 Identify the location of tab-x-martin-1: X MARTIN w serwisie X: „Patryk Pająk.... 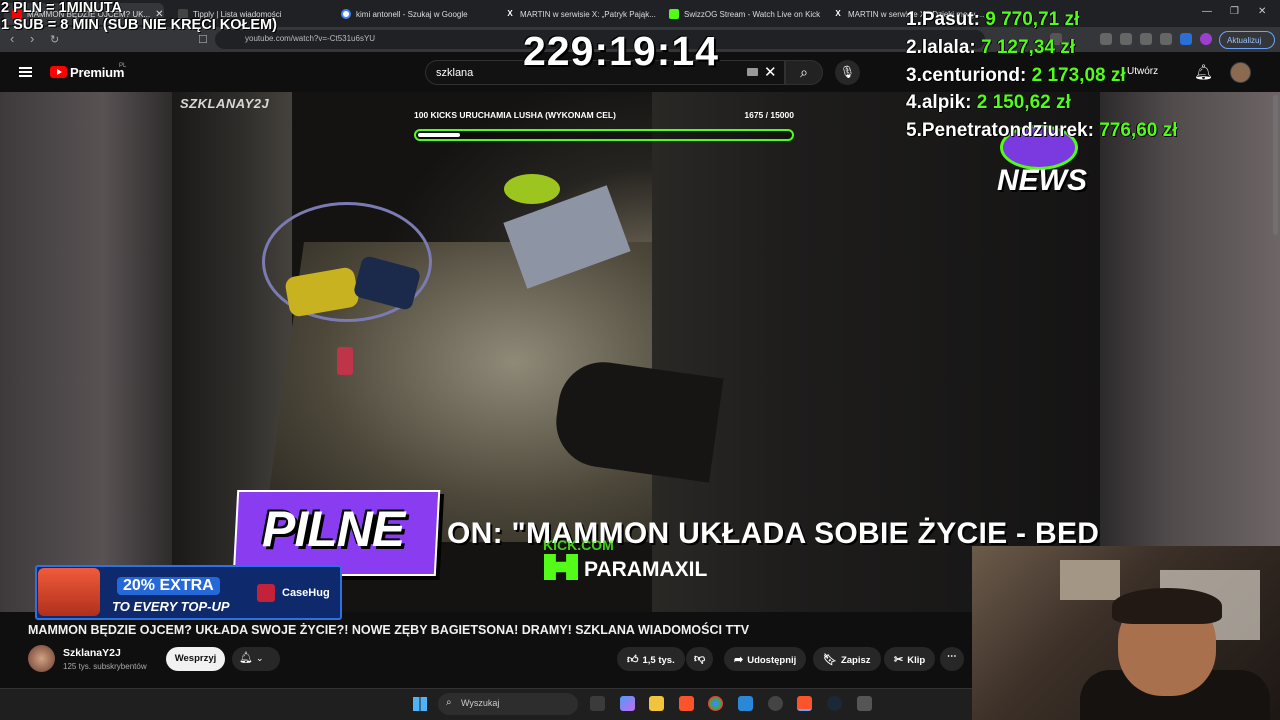
(577, 14).